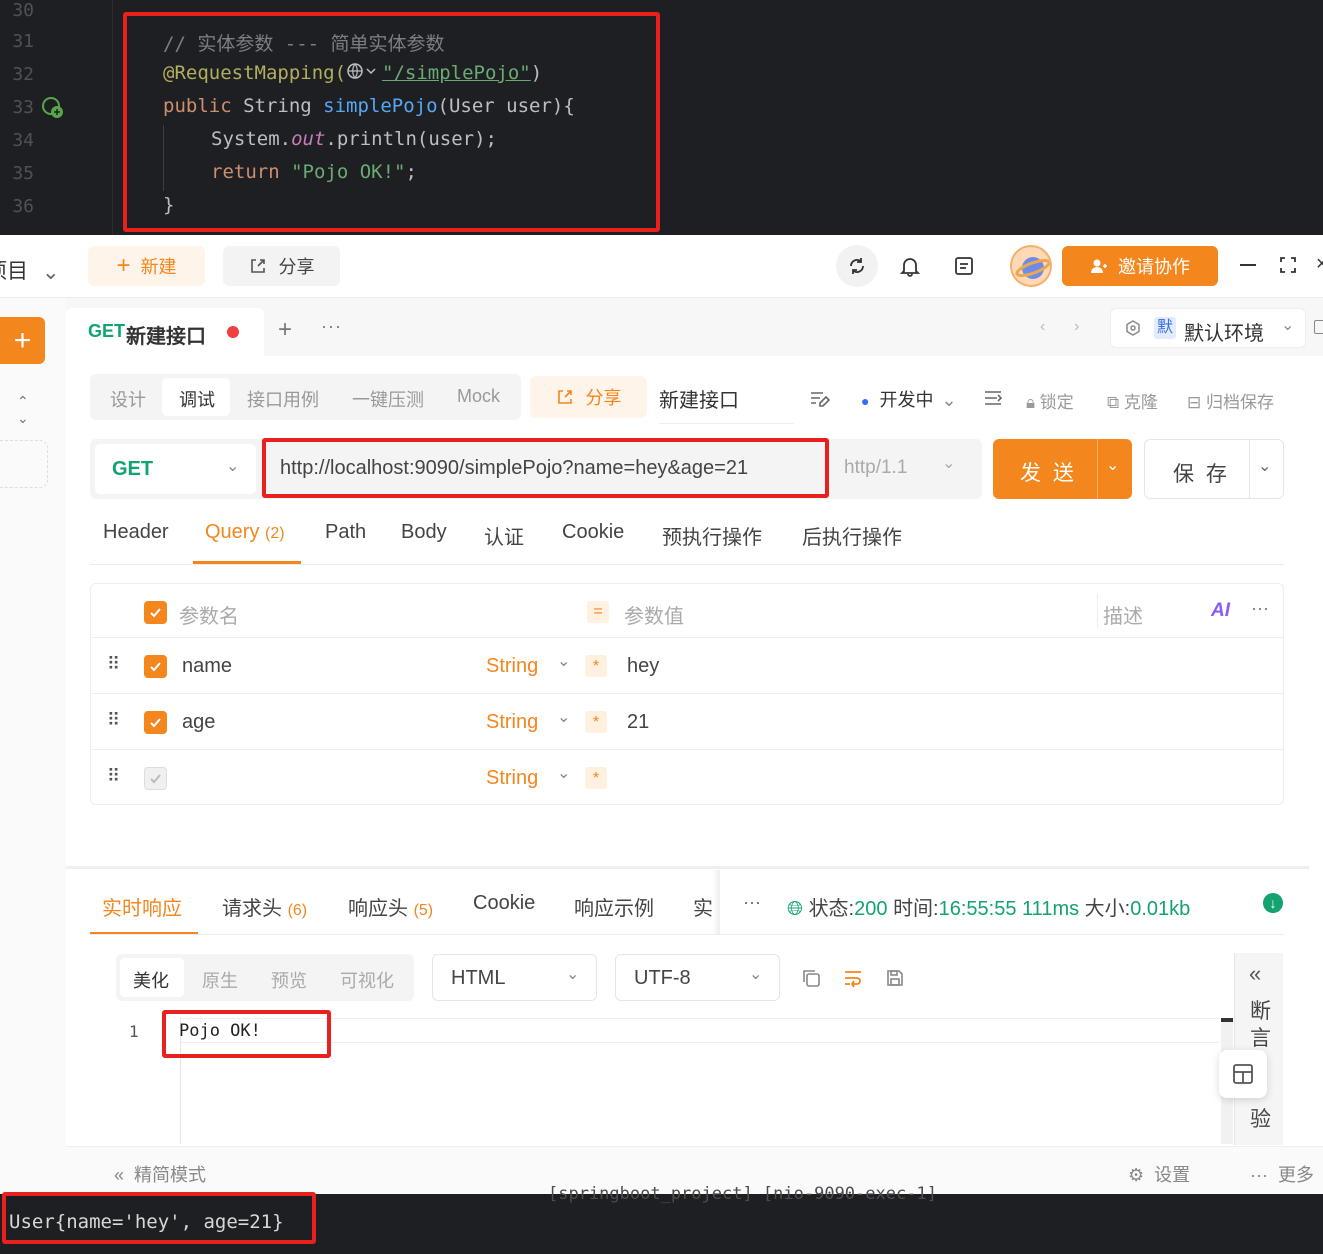  I want to click on align-icon, so click(994, 400).